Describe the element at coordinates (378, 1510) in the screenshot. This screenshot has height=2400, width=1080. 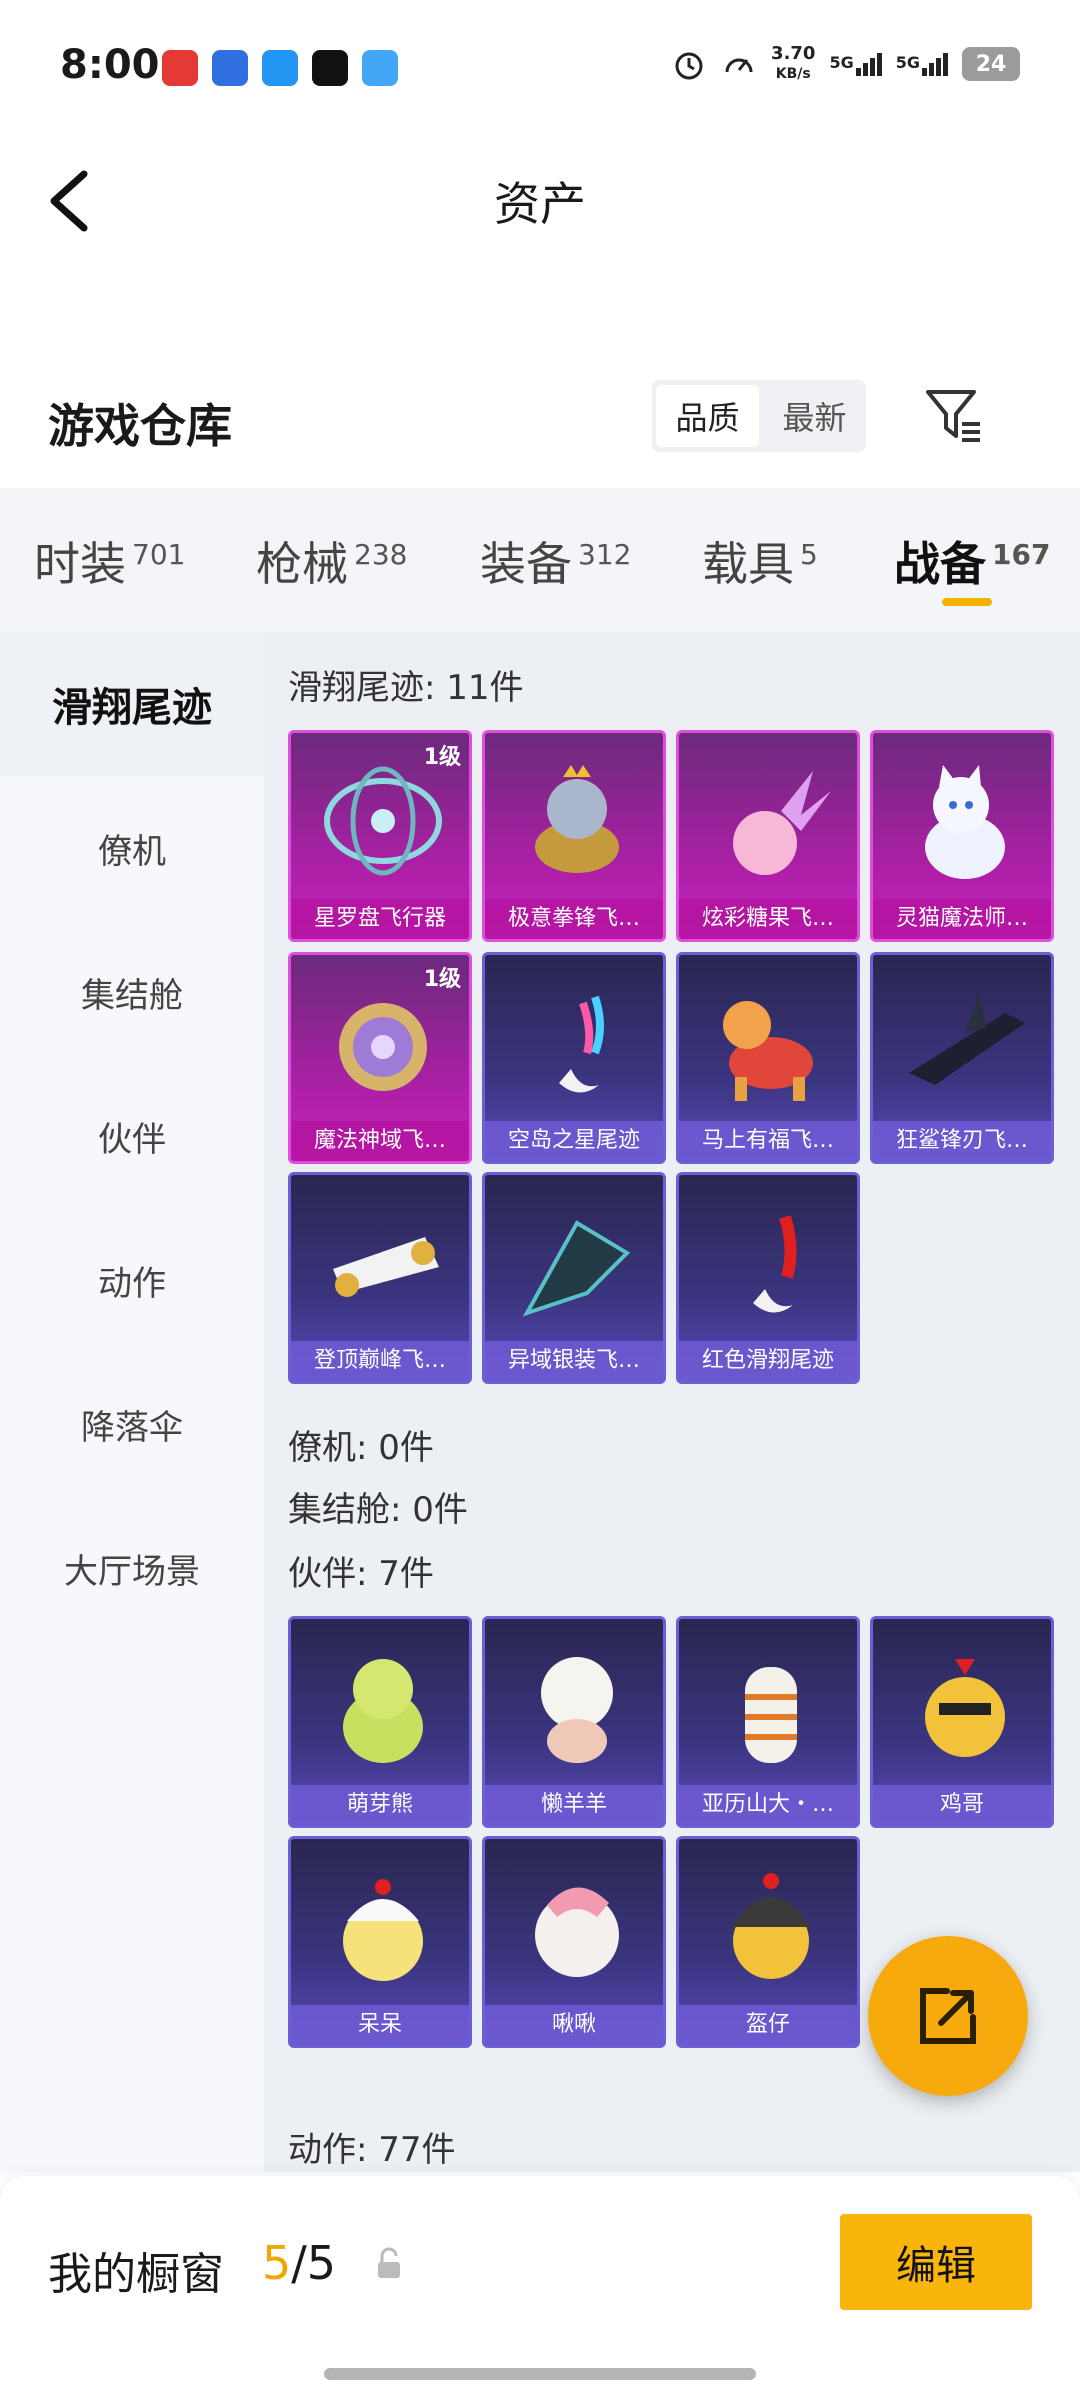
I see `group-title-rally-capsule: 集结舱: 0件` at that location.